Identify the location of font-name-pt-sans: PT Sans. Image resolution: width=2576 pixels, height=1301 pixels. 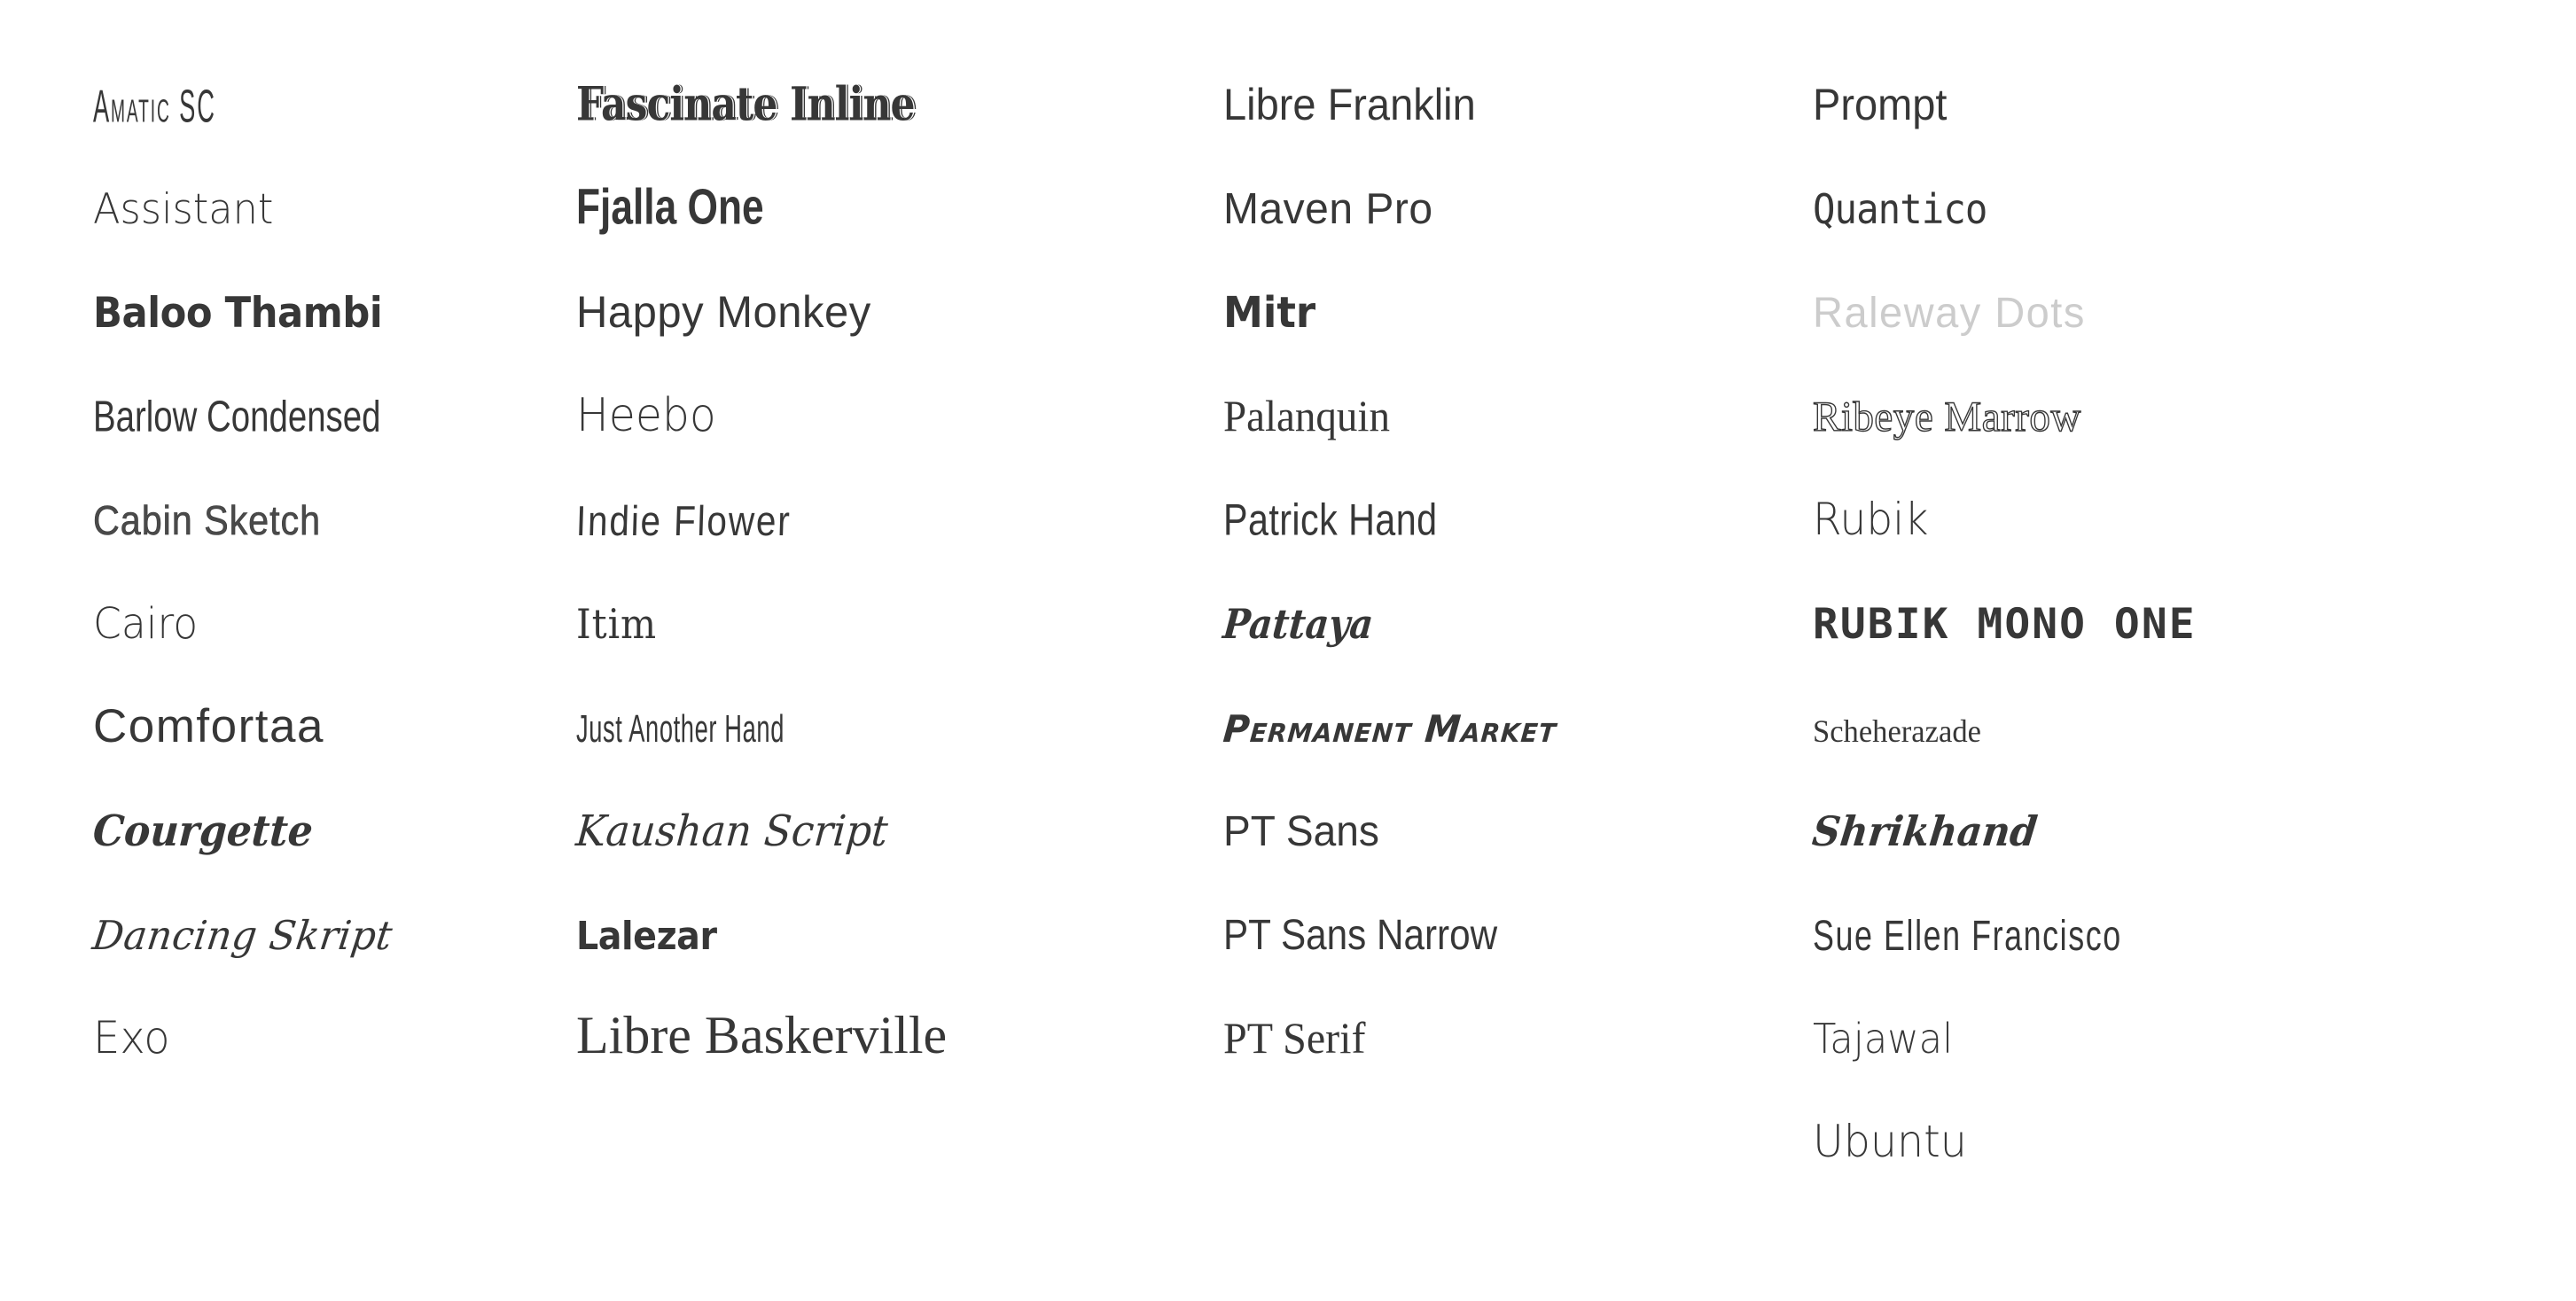
(1301, 832).